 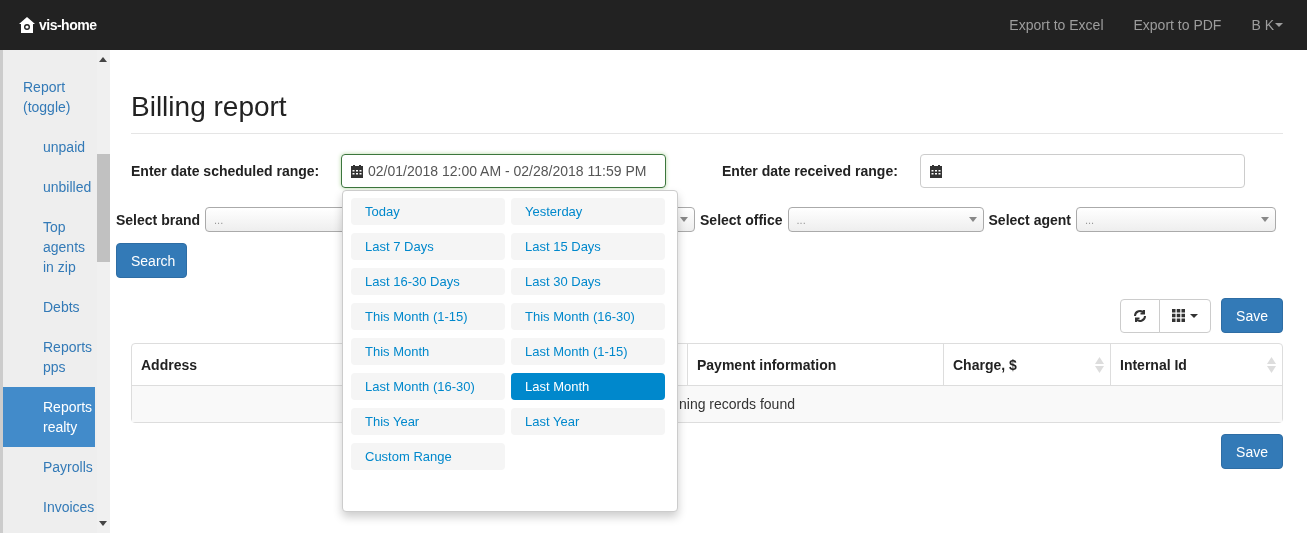 I want to click on range-option: This Month (16-30), so click(x=588, y=316).